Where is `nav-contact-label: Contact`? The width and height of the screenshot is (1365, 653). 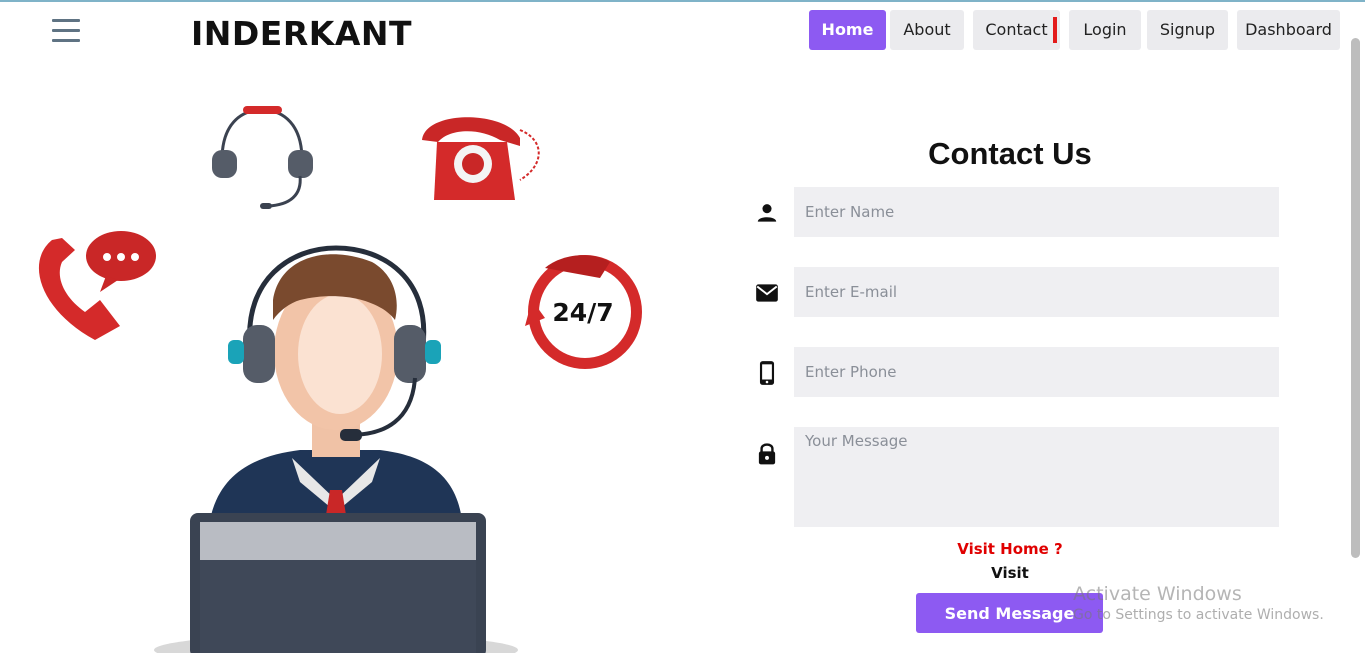 nav-contact-label: Contact is located at coordinates (1016, 29).